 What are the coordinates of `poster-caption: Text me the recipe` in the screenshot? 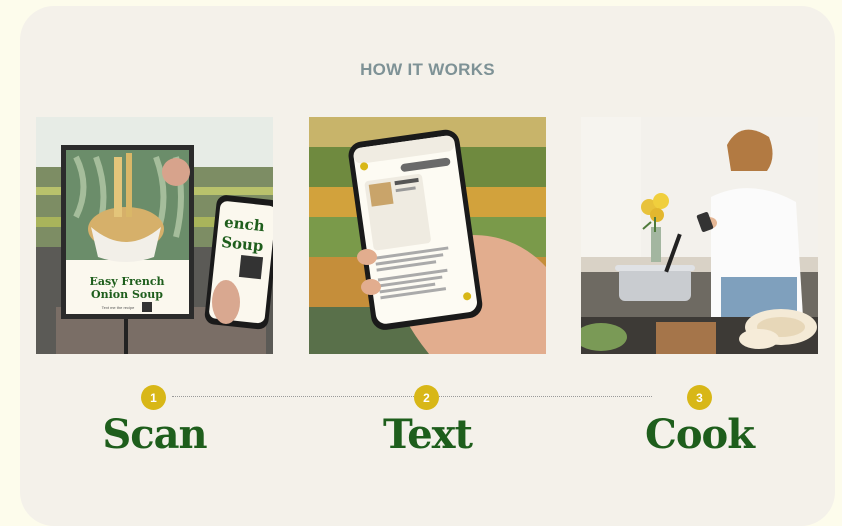 It's located at (118, 307).